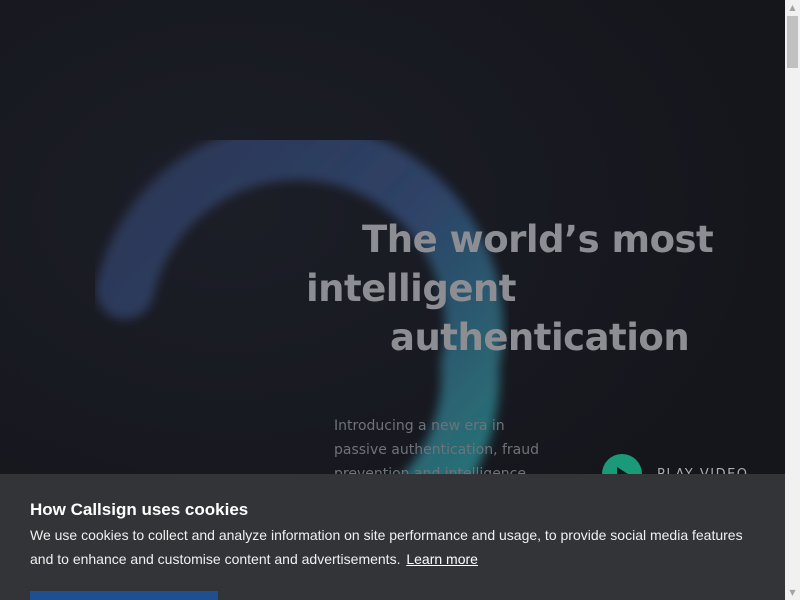  Describe the element at coordinates (139, 509) in the screenshot. I see `cookie-banner-title: How Callsign uses cookies` at that location.